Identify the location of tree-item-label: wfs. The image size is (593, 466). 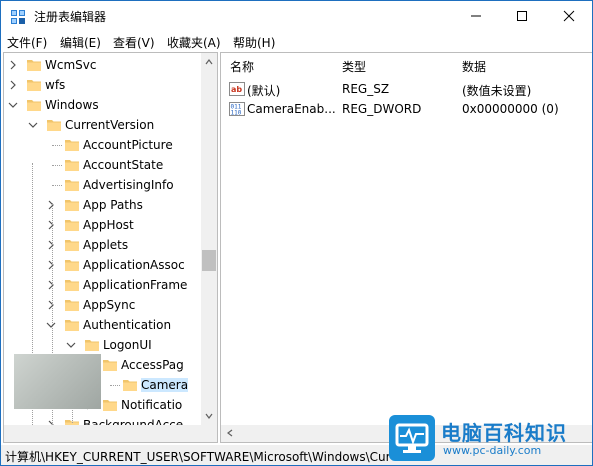
(55, 85).